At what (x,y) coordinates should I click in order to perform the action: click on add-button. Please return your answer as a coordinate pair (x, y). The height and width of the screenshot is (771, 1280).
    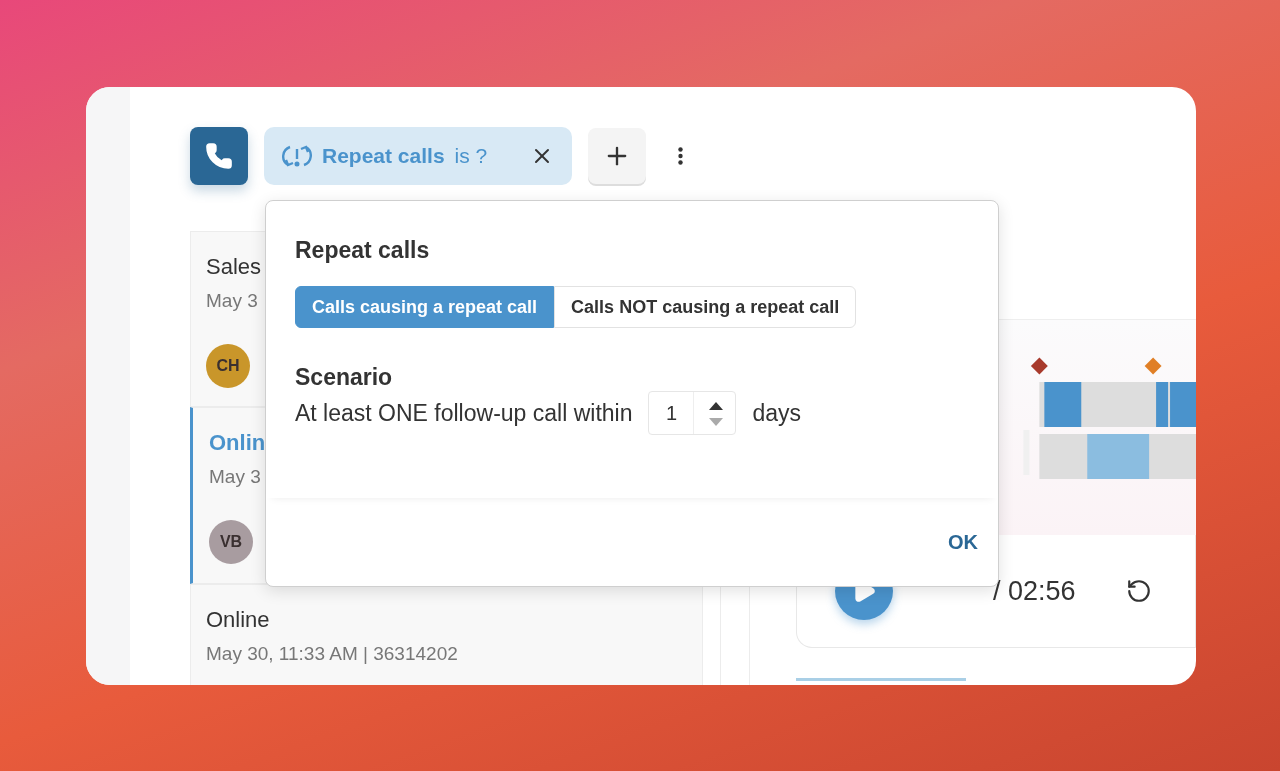
    Looking at the image, I should click on (617, 156).